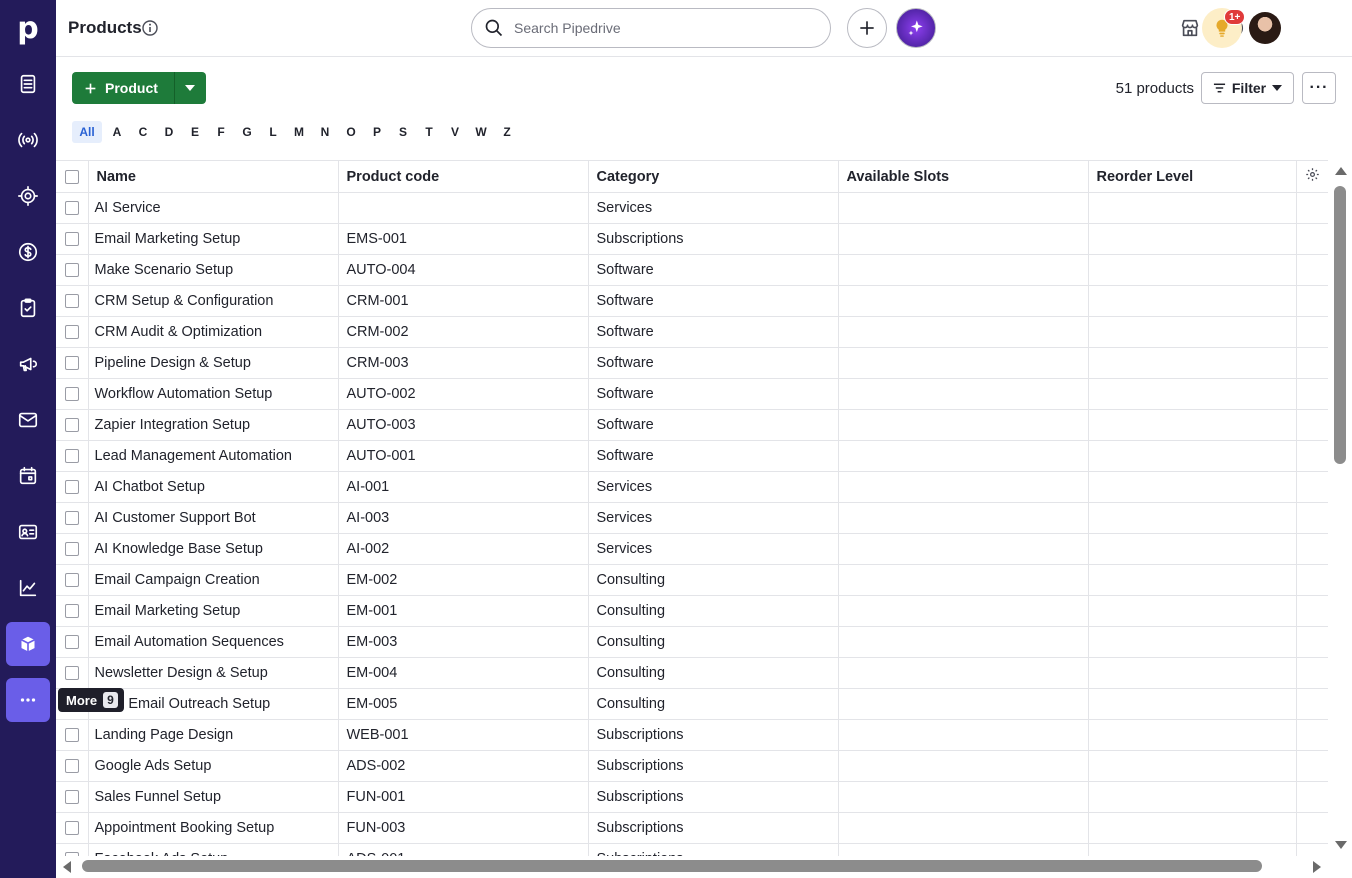 This screenshot has width=1352, height=878. I want to click on letter-filter-m: M, so click(299, 132).